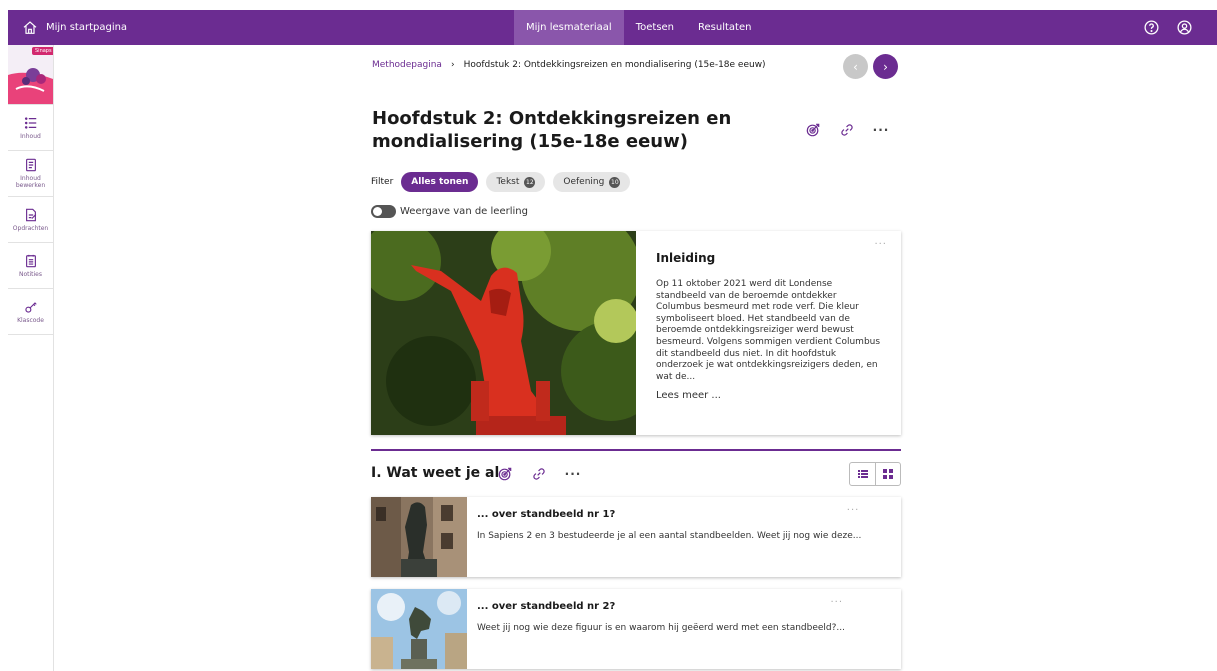 Image resolution: width=1217 pixels, height=671 pixels. What do you see at coordinates (686, 258) in the screenshot?
I see `intro-title: Inleiding` at bounding box center [686, 258].